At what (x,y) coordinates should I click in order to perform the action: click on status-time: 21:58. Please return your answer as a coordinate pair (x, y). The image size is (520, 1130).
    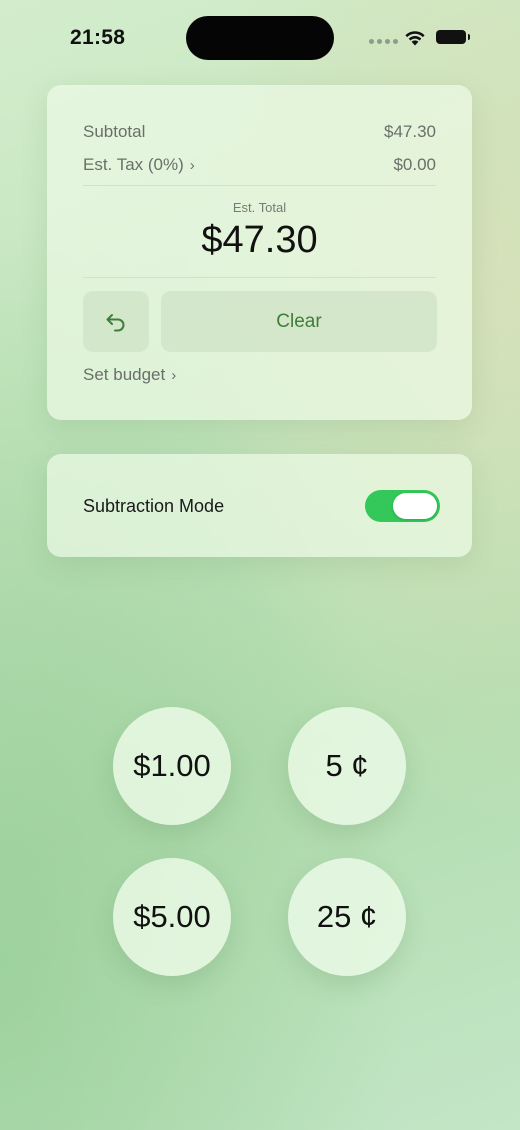
    Looking at the image, I should click on (98, 37).